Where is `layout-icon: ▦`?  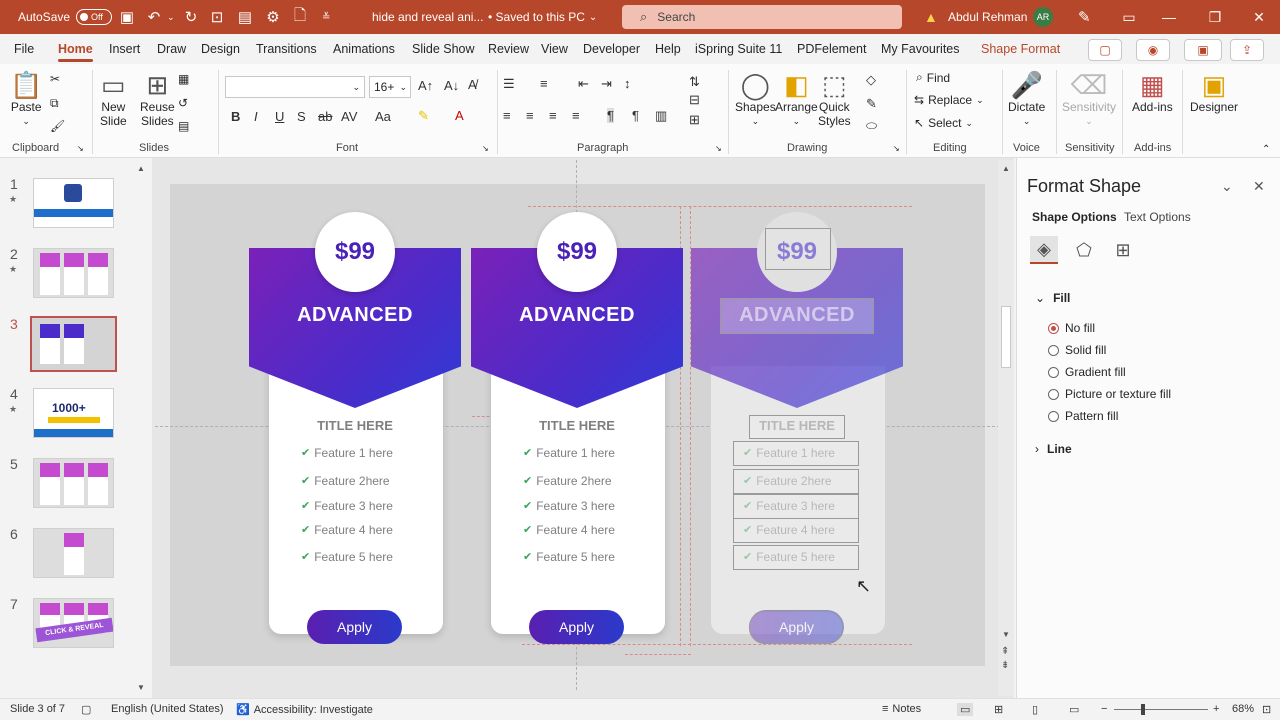
layout-icon: ▦ is located at coordinates (183, 79).